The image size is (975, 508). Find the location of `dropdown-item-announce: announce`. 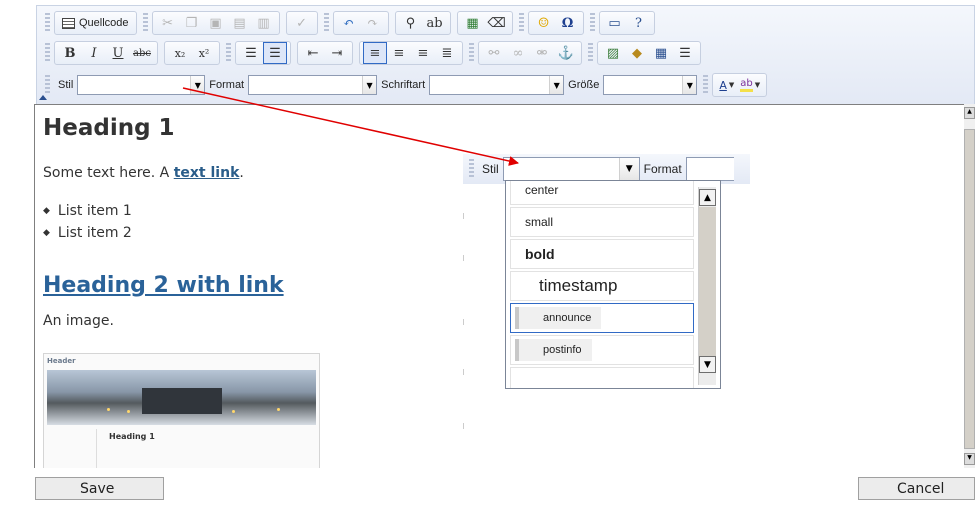

dropdown-item-announce: announce is located at coordinates (602, 318).